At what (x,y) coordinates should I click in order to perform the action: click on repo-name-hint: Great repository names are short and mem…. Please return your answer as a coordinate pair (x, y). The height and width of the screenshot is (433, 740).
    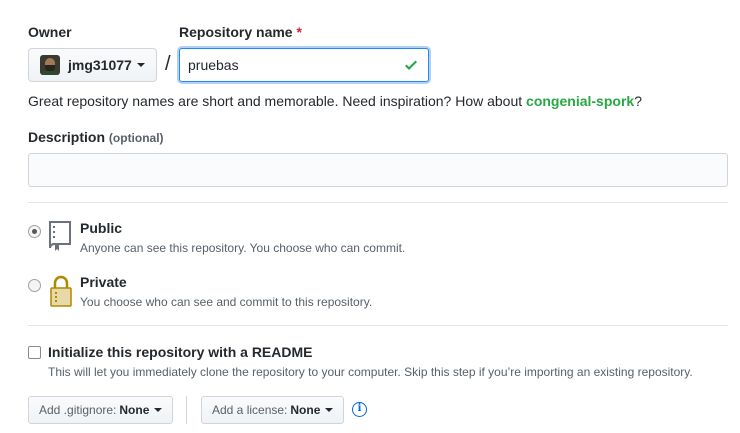
    Looking at the image, I should click on (335, 101).